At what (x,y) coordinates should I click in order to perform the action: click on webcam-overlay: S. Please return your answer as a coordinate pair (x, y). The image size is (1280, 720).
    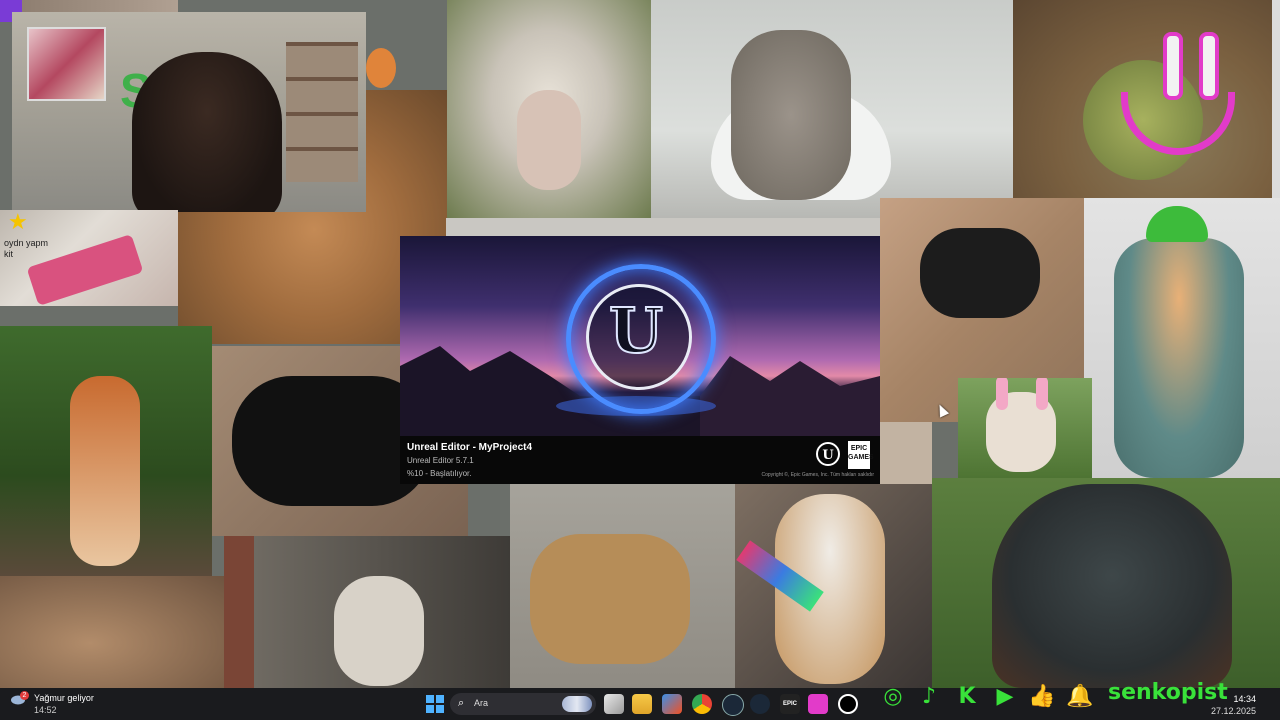
    Looking at the image, I should click on (189, 112).